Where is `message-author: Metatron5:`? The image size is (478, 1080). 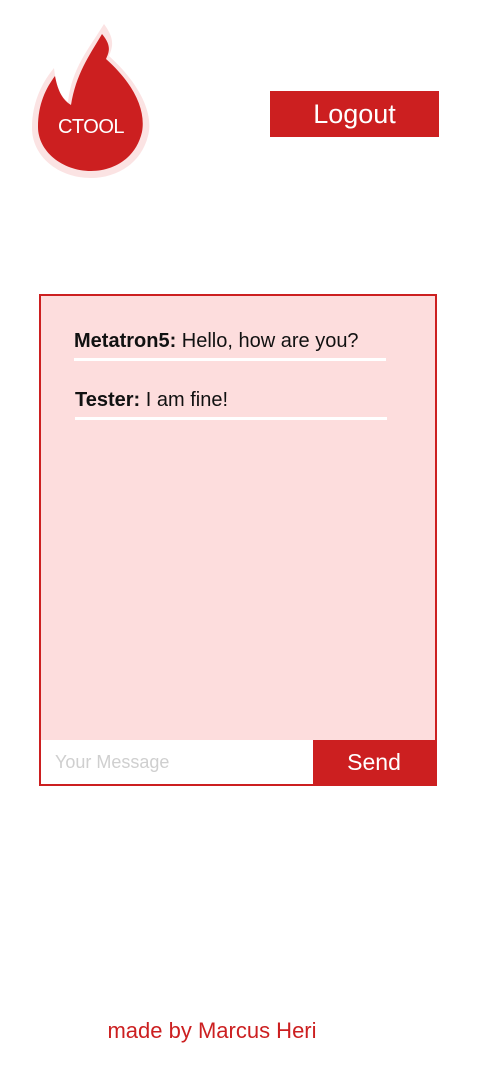
message-author: Metatron5: is located at coordinates (125, 341).